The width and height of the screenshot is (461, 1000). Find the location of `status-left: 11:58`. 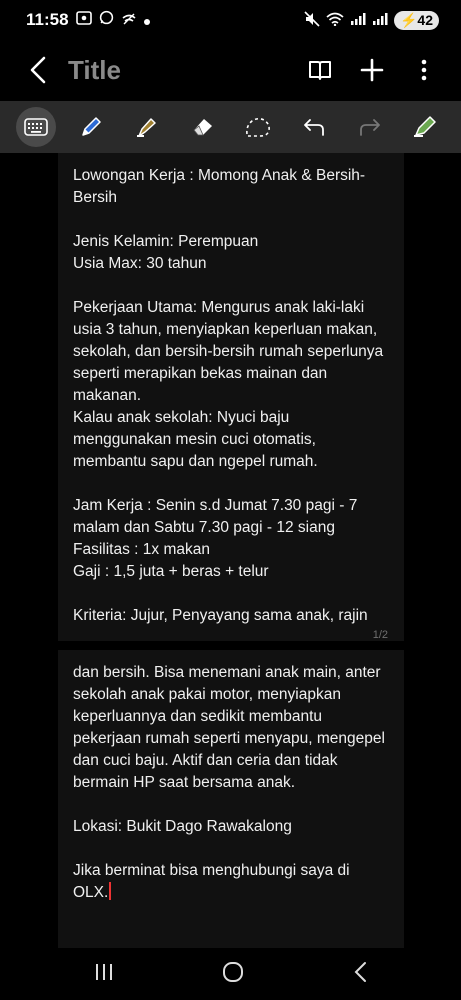

status-left: 11:58 is located at coordinates (88, 20).